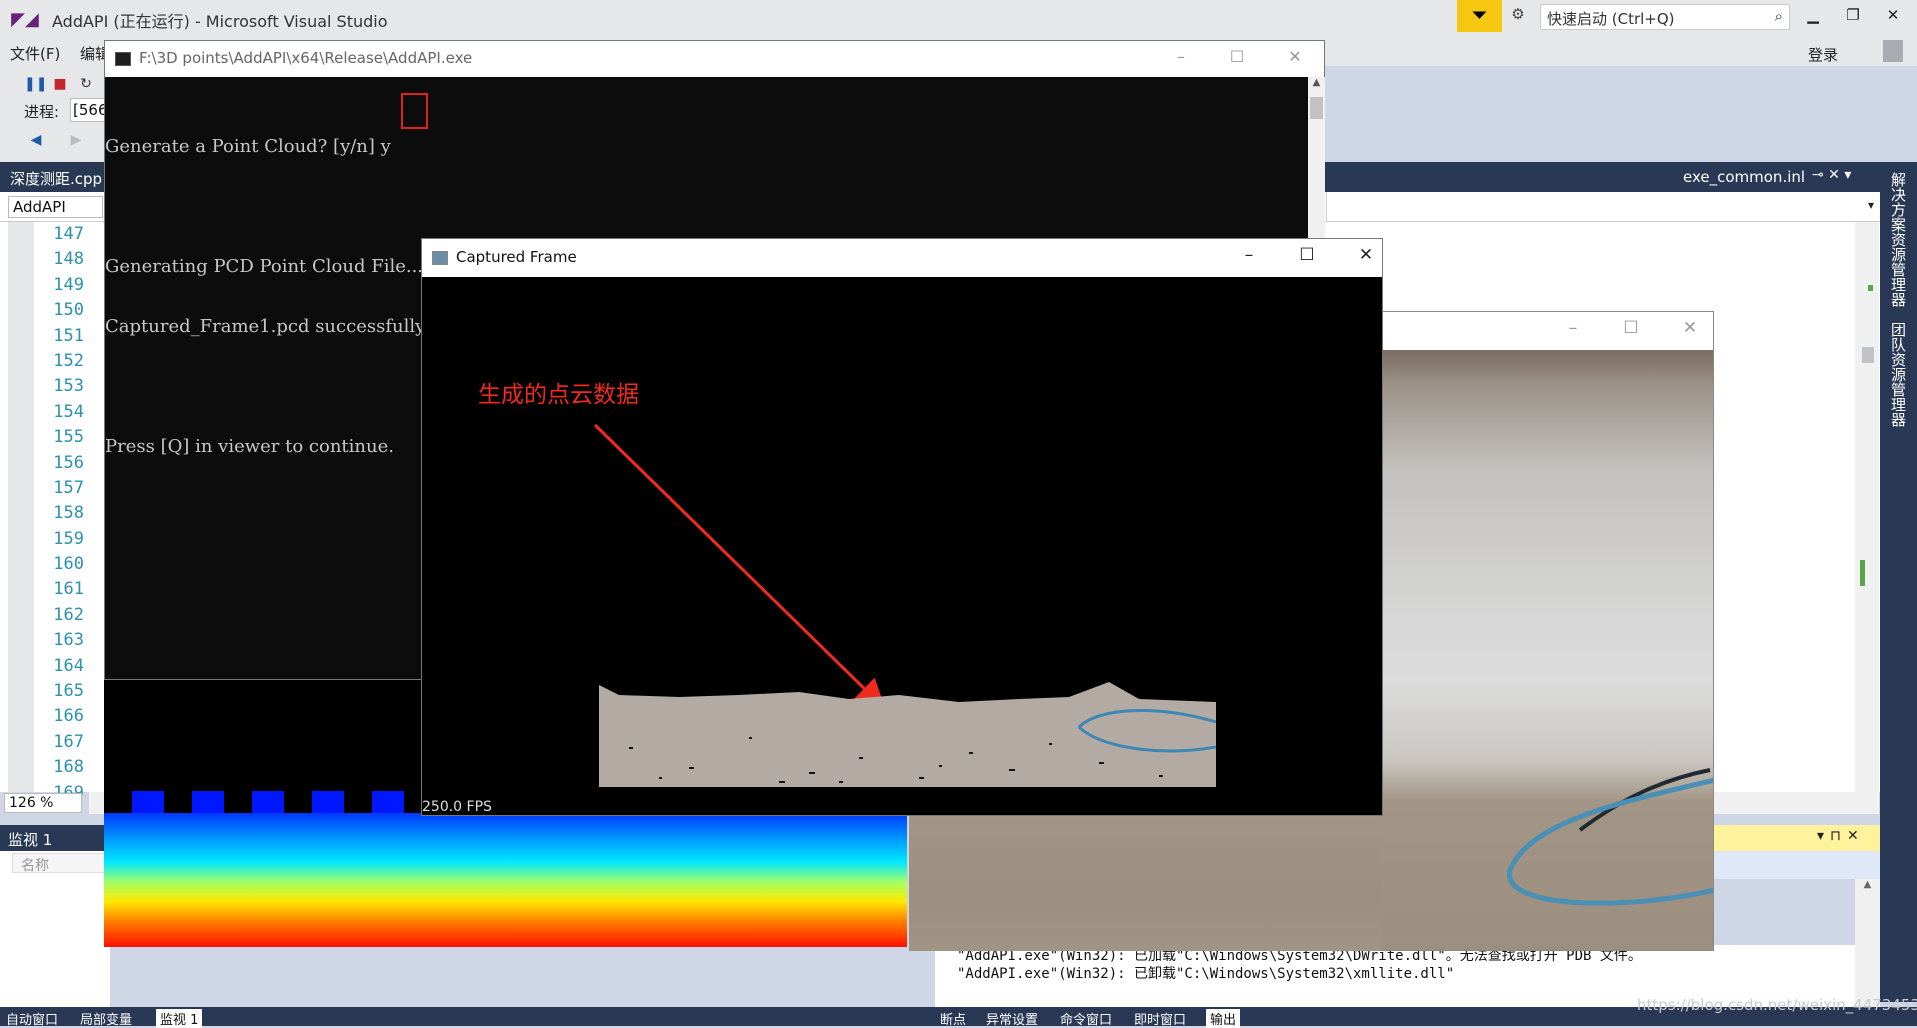 Image resolution: width=1917 pixels, height=1028 pixels. Describe the element at coordinates (1893, 17) in the screenshot. I see `vs-close-button: ✕` at that location.